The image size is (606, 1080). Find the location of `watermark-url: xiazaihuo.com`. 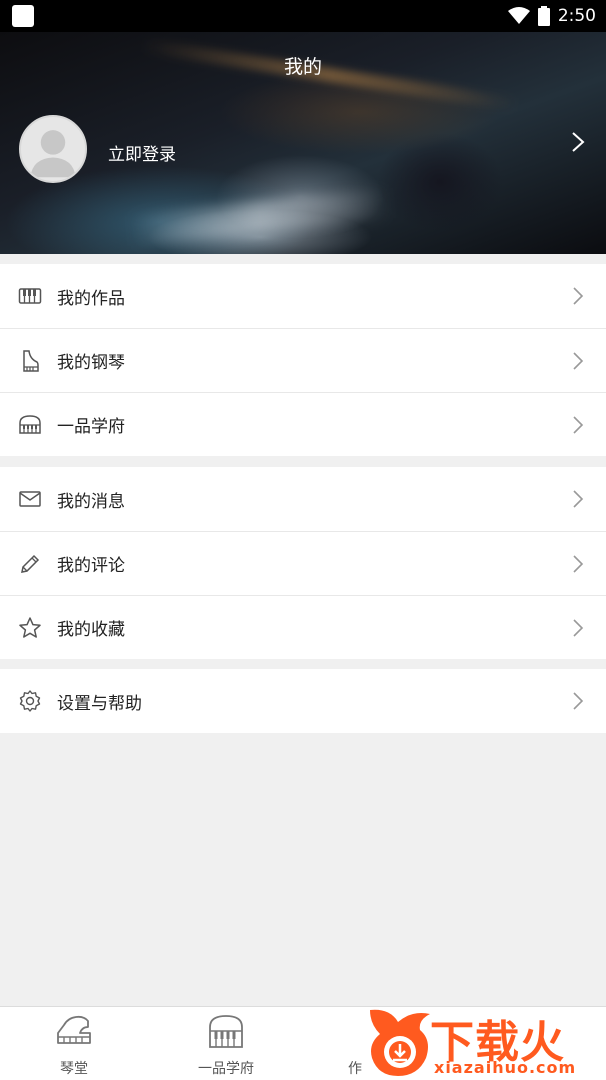

watermark-url: xiazaihuo.com is located at coordinates (505, 1067).